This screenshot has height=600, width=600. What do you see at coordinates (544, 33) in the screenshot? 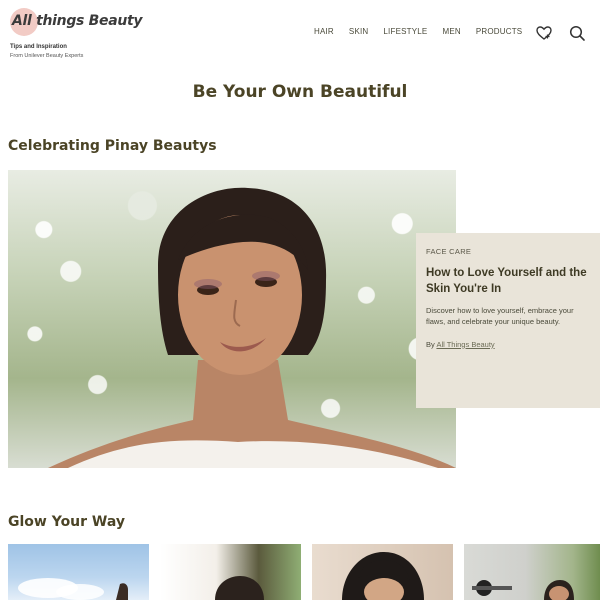
I see `favorites-heart-icon` at bounding box center [544, 33].